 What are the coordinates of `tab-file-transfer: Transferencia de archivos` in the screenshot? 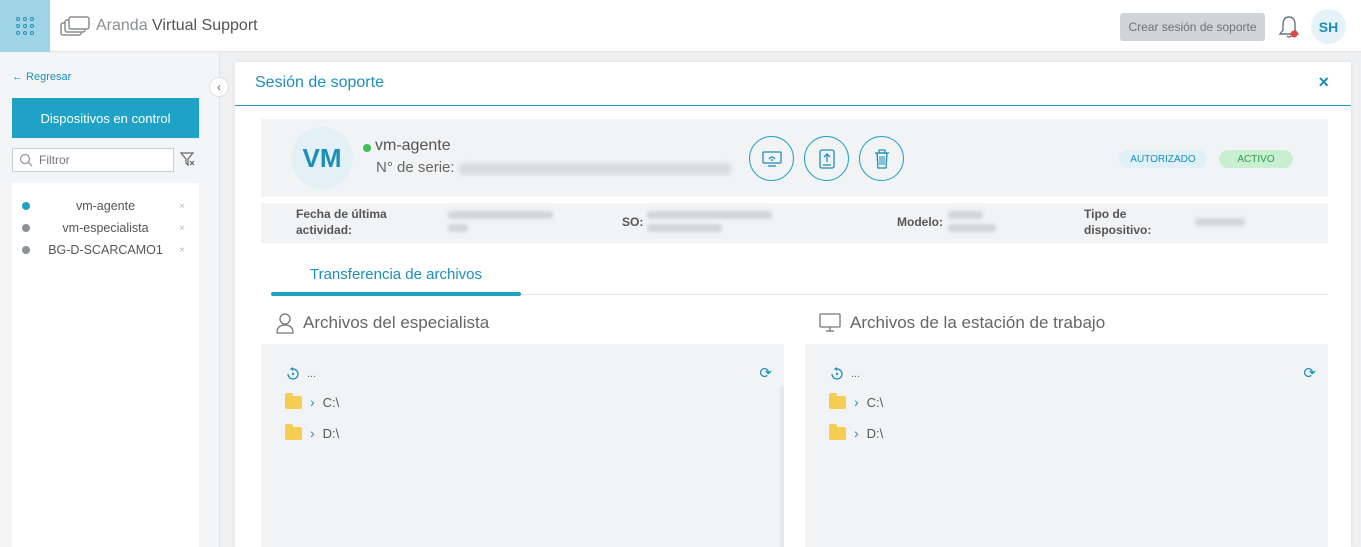 It's located at (396, 277).